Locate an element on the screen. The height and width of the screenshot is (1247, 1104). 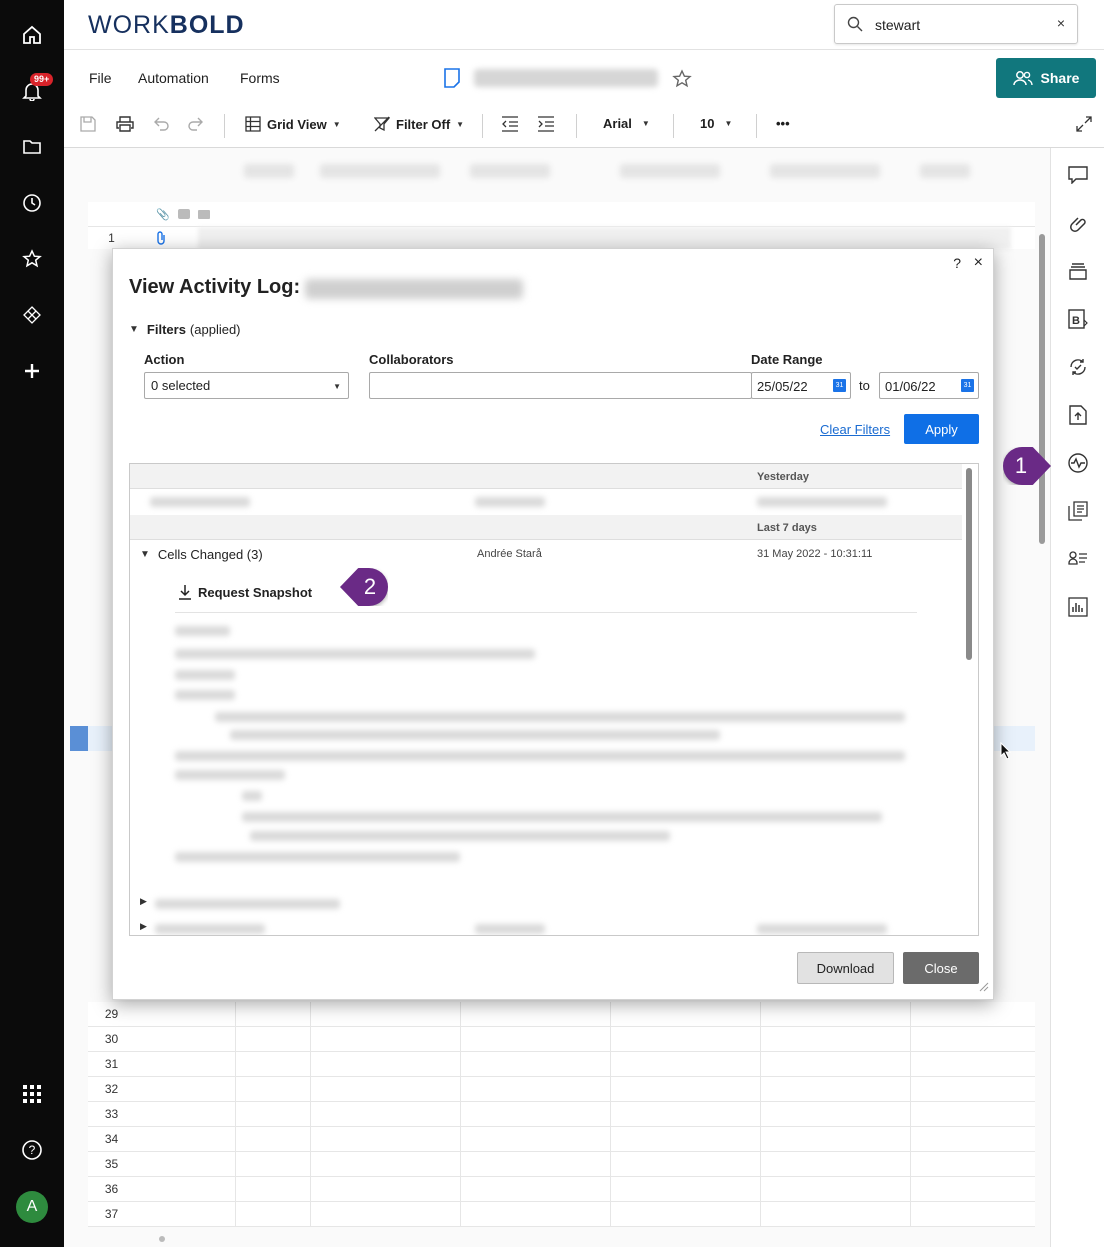
font-size-dropdown: 10 ▼ is located at coordinates (716, 123).